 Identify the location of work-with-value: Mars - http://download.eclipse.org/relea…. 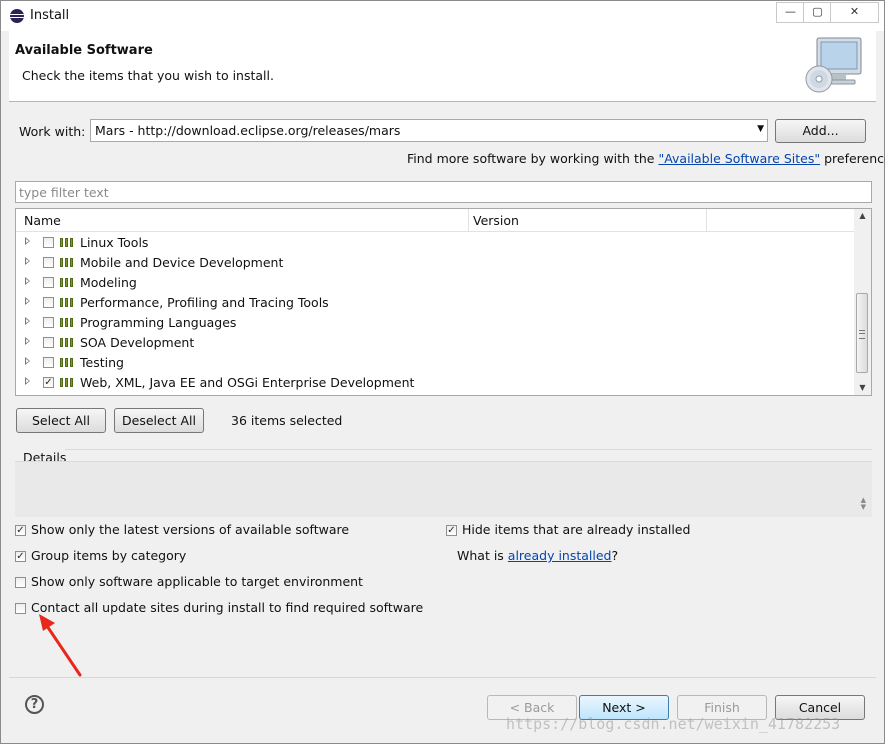
(248, 130).